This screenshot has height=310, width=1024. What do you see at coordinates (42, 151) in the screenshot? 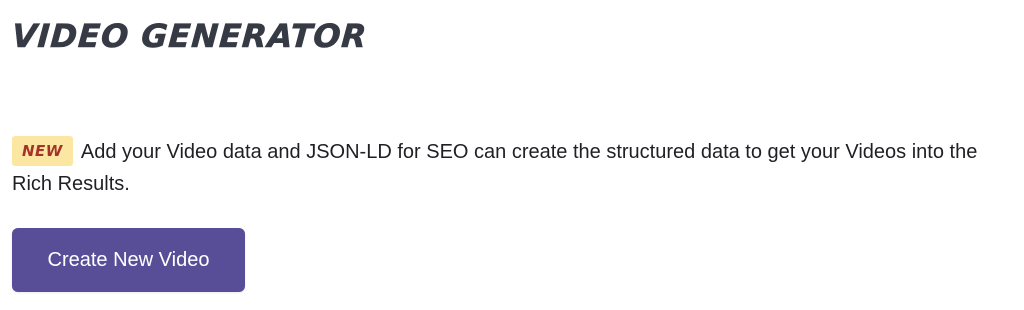
I see `new-badge: NEW` at bounding box center [42, 151].